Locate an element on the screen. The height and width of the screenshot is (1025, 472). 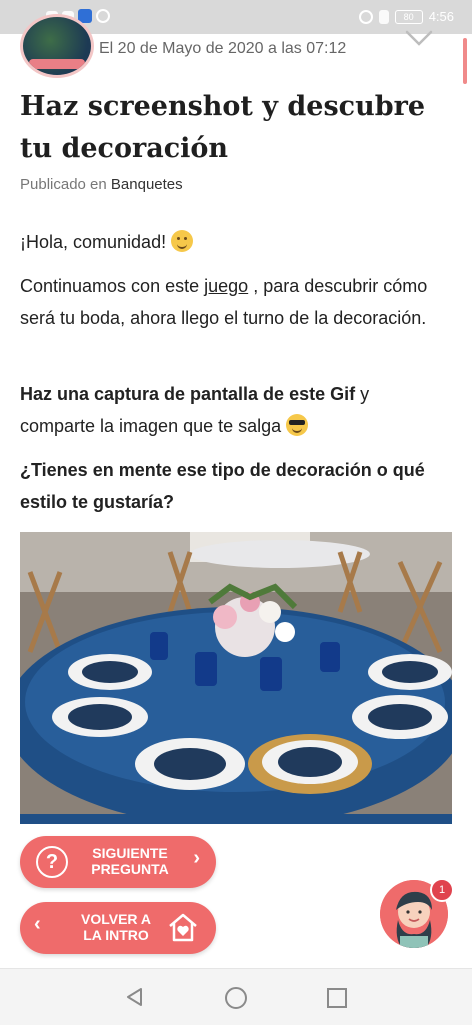
vibrate-icon is located at coordinates (383, 16).